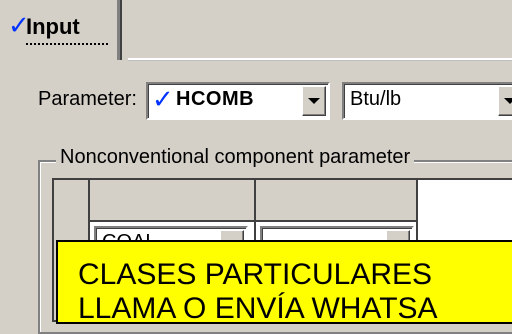 Image resolution: width=512 pixels, height=334 pixels. I want to click on ad-line-1: CLASES PARTICULARES, so click(255, 274).